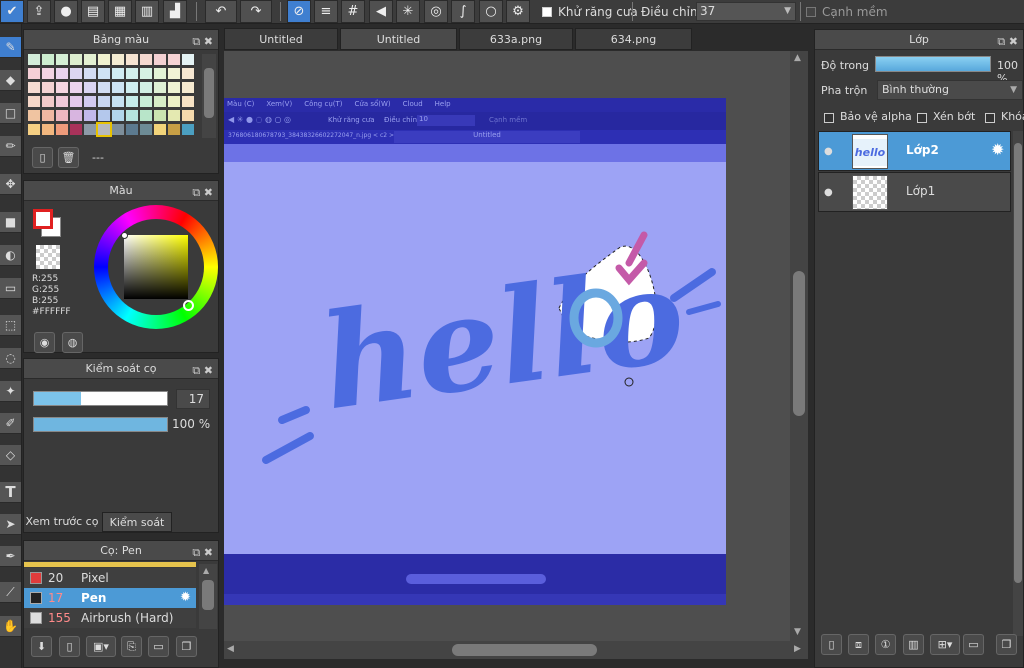 The image size is (1024, 668). Describe the element at coordinates (831, 644) in the screenshot. I see `new-layer-icon: ▯` at that location.